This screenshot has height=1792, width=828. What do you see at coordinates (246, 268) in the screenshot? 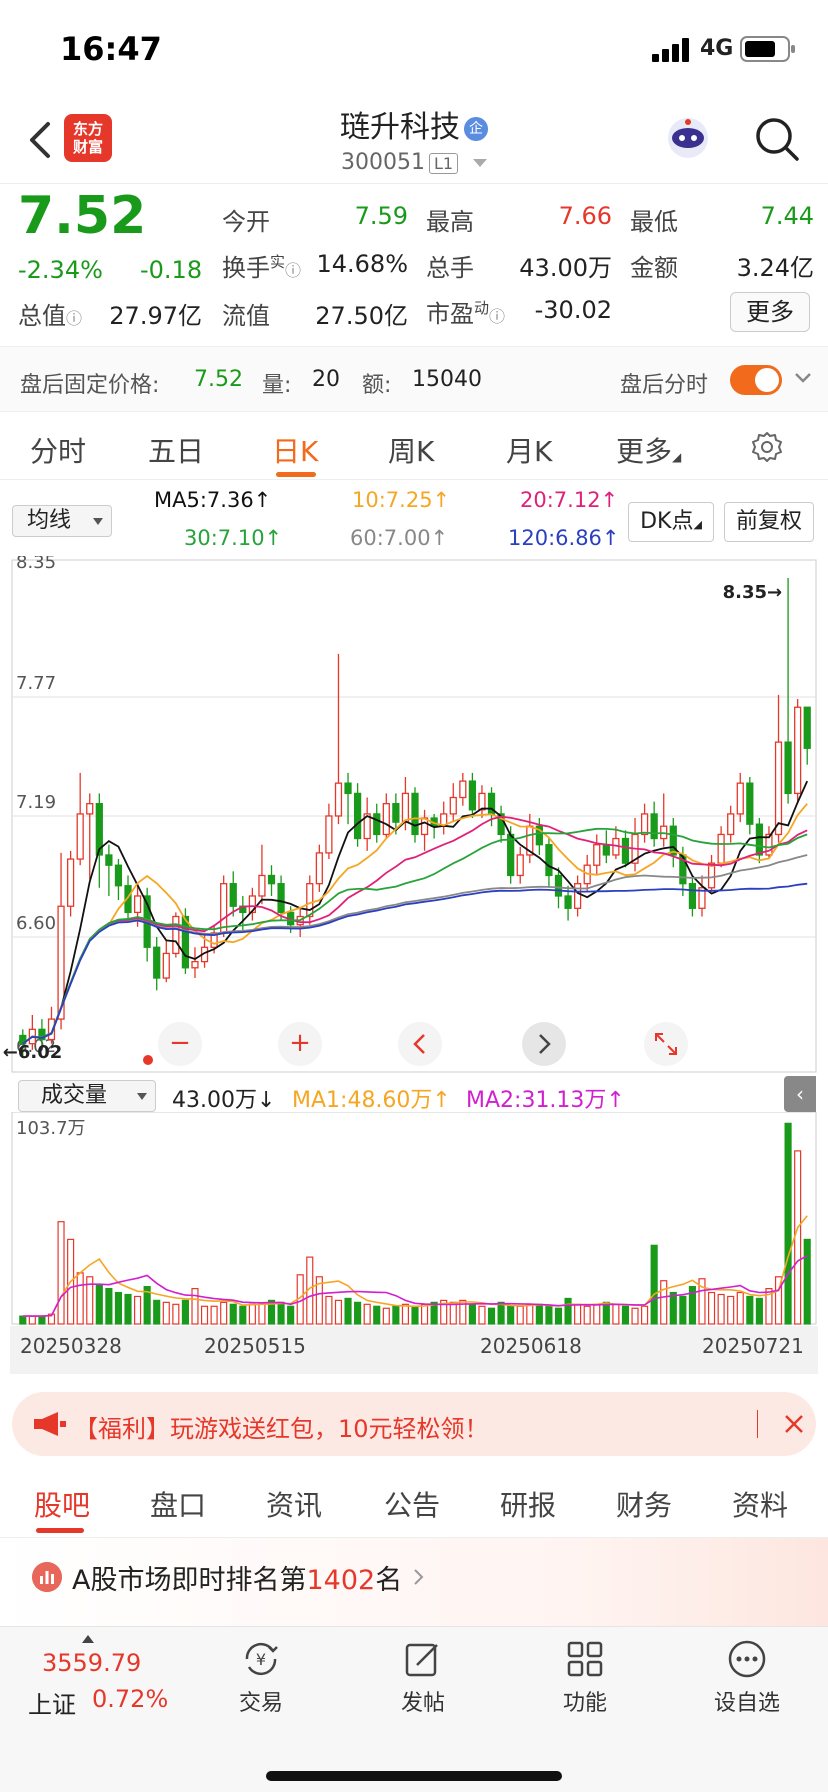
I see `turnover-label-text: 换手` at bounding box center [246, 268].